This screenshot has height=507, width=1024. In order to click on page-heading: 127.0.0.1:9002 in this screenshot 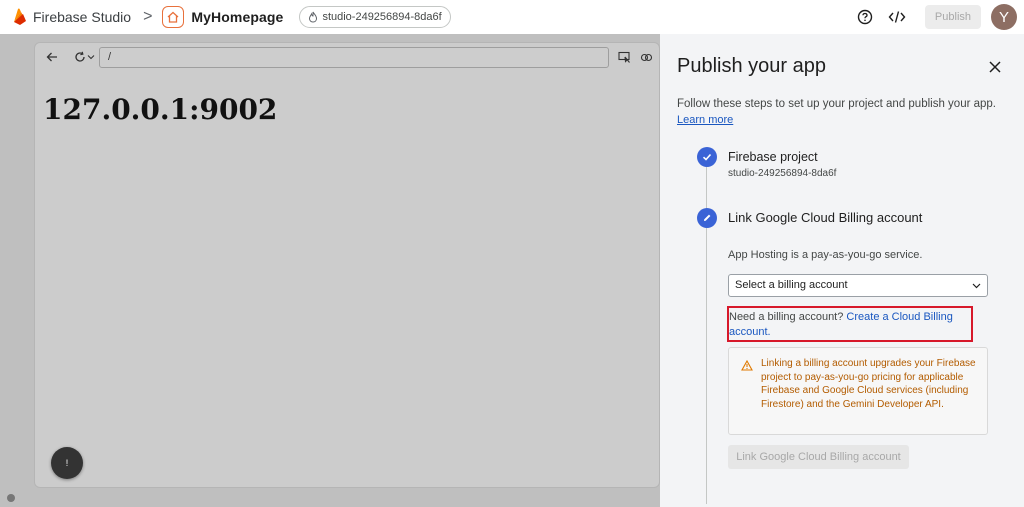, I will do `click(160, 109)`.